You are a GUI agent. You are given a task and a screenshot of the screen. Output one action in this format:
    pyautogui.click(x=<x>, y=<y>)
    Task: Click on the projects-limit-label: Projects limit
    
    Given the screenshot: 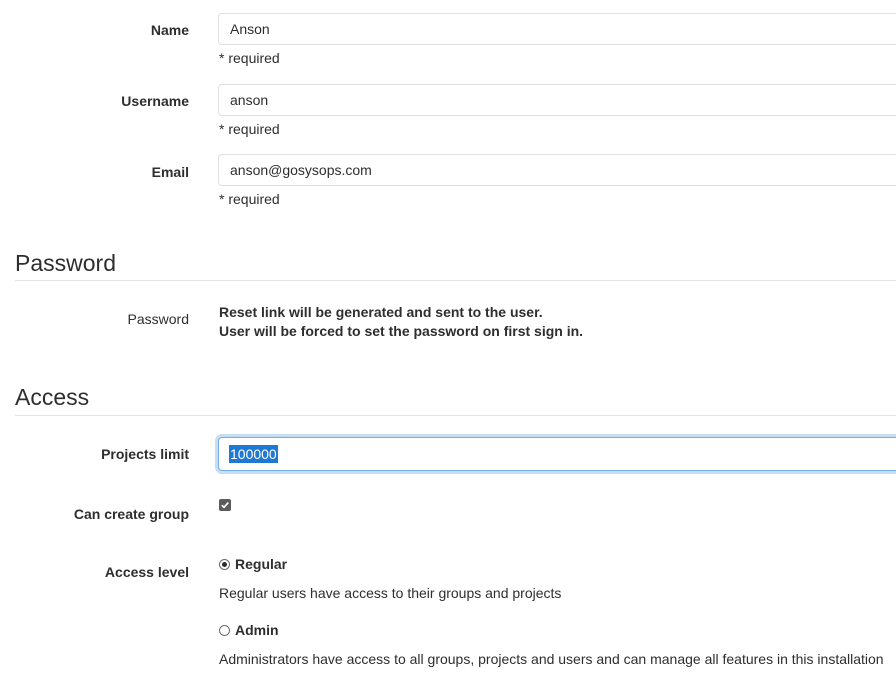 What is the action you would take?
    pyautogui.click(x=145, y=454)
    